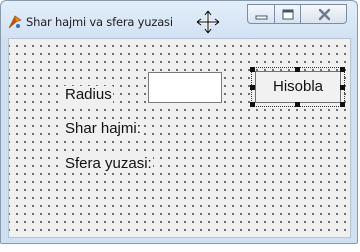  What do you see at coordinates (88, 95) in the screenshot?
I see `radius-label: Radius` at bounding box center [88, 95].